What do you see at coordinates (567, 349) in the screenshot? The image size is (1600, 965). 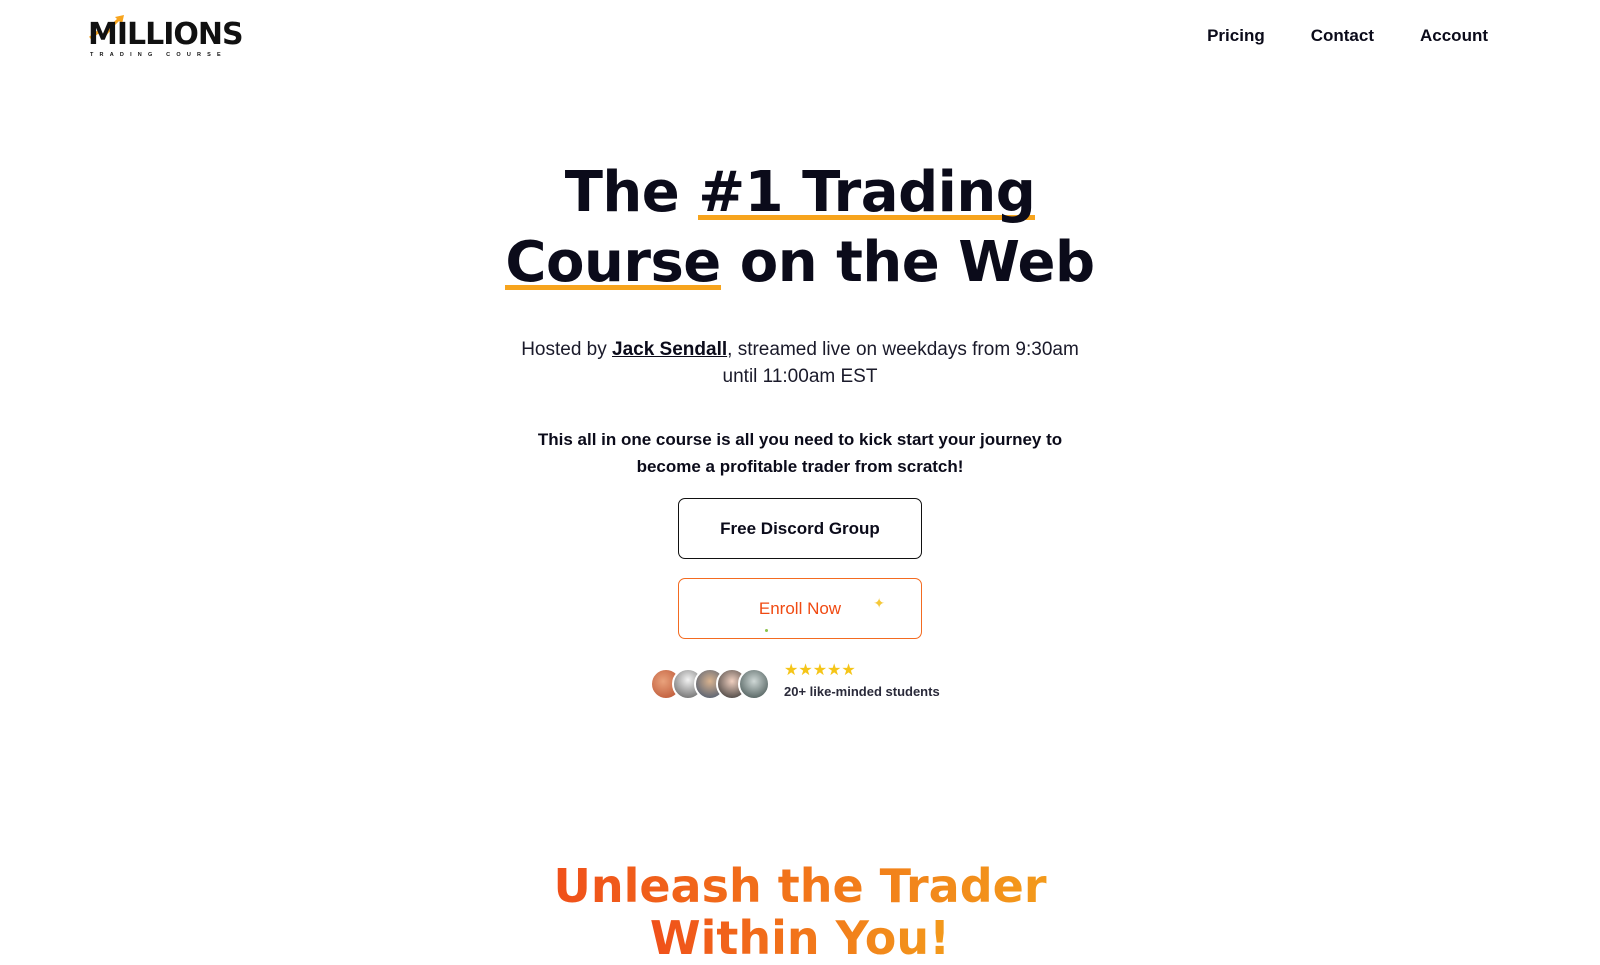 I see `hosted-prefix: Hosted by` at bounding box center [567, 349].